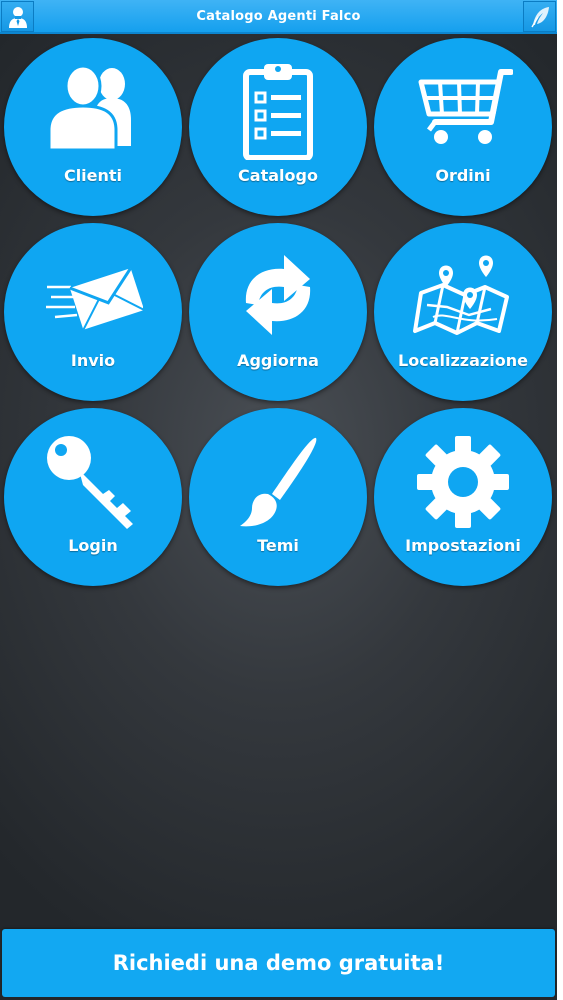  Describe the element at coordinates (89, 108) in the screenshot. I see `users-icon` at that location.